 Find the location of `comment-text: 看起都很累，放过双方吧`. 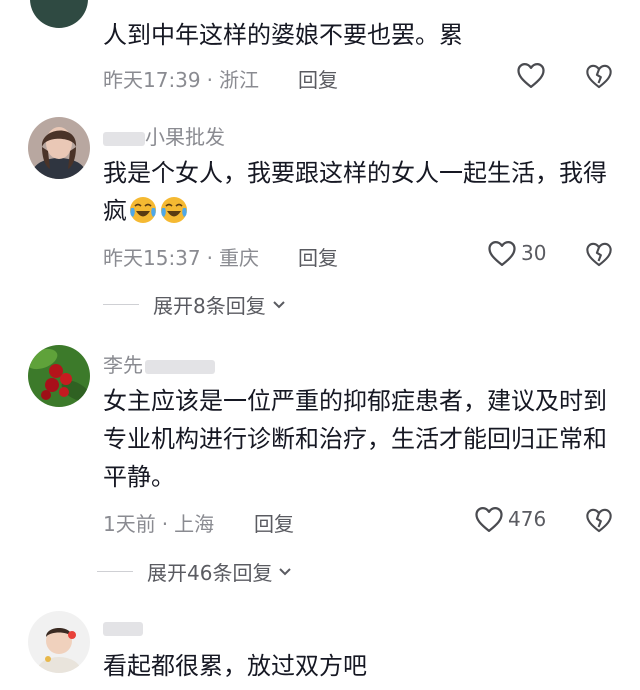

comment-text: 看起都很累，放过双方吧 is located at coordinates (235, 666).